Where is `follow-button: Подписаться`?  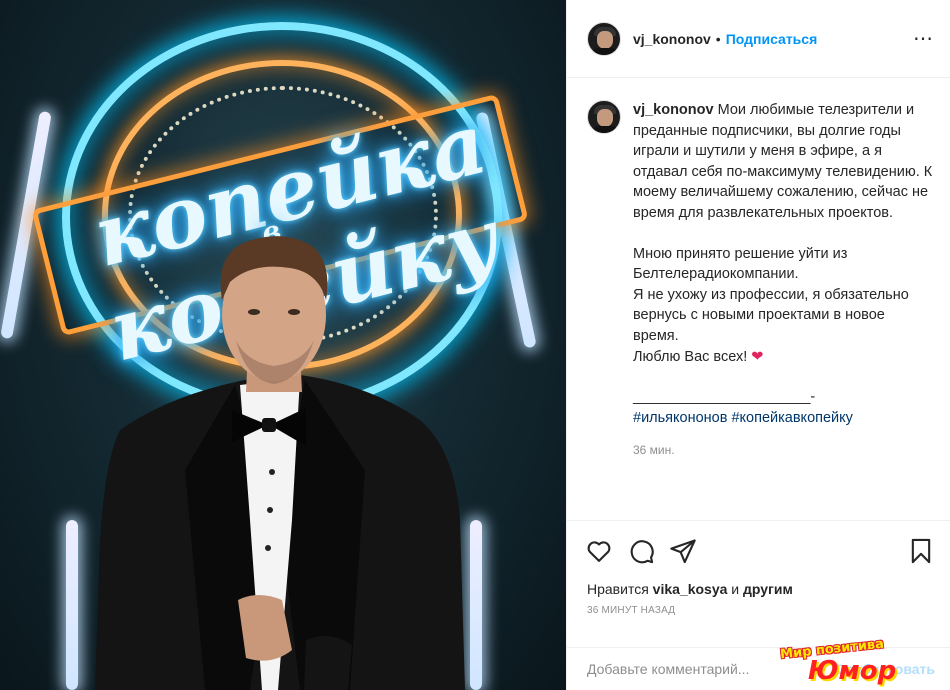 follow-button: Подписаться is located at coordinates (772, 39).